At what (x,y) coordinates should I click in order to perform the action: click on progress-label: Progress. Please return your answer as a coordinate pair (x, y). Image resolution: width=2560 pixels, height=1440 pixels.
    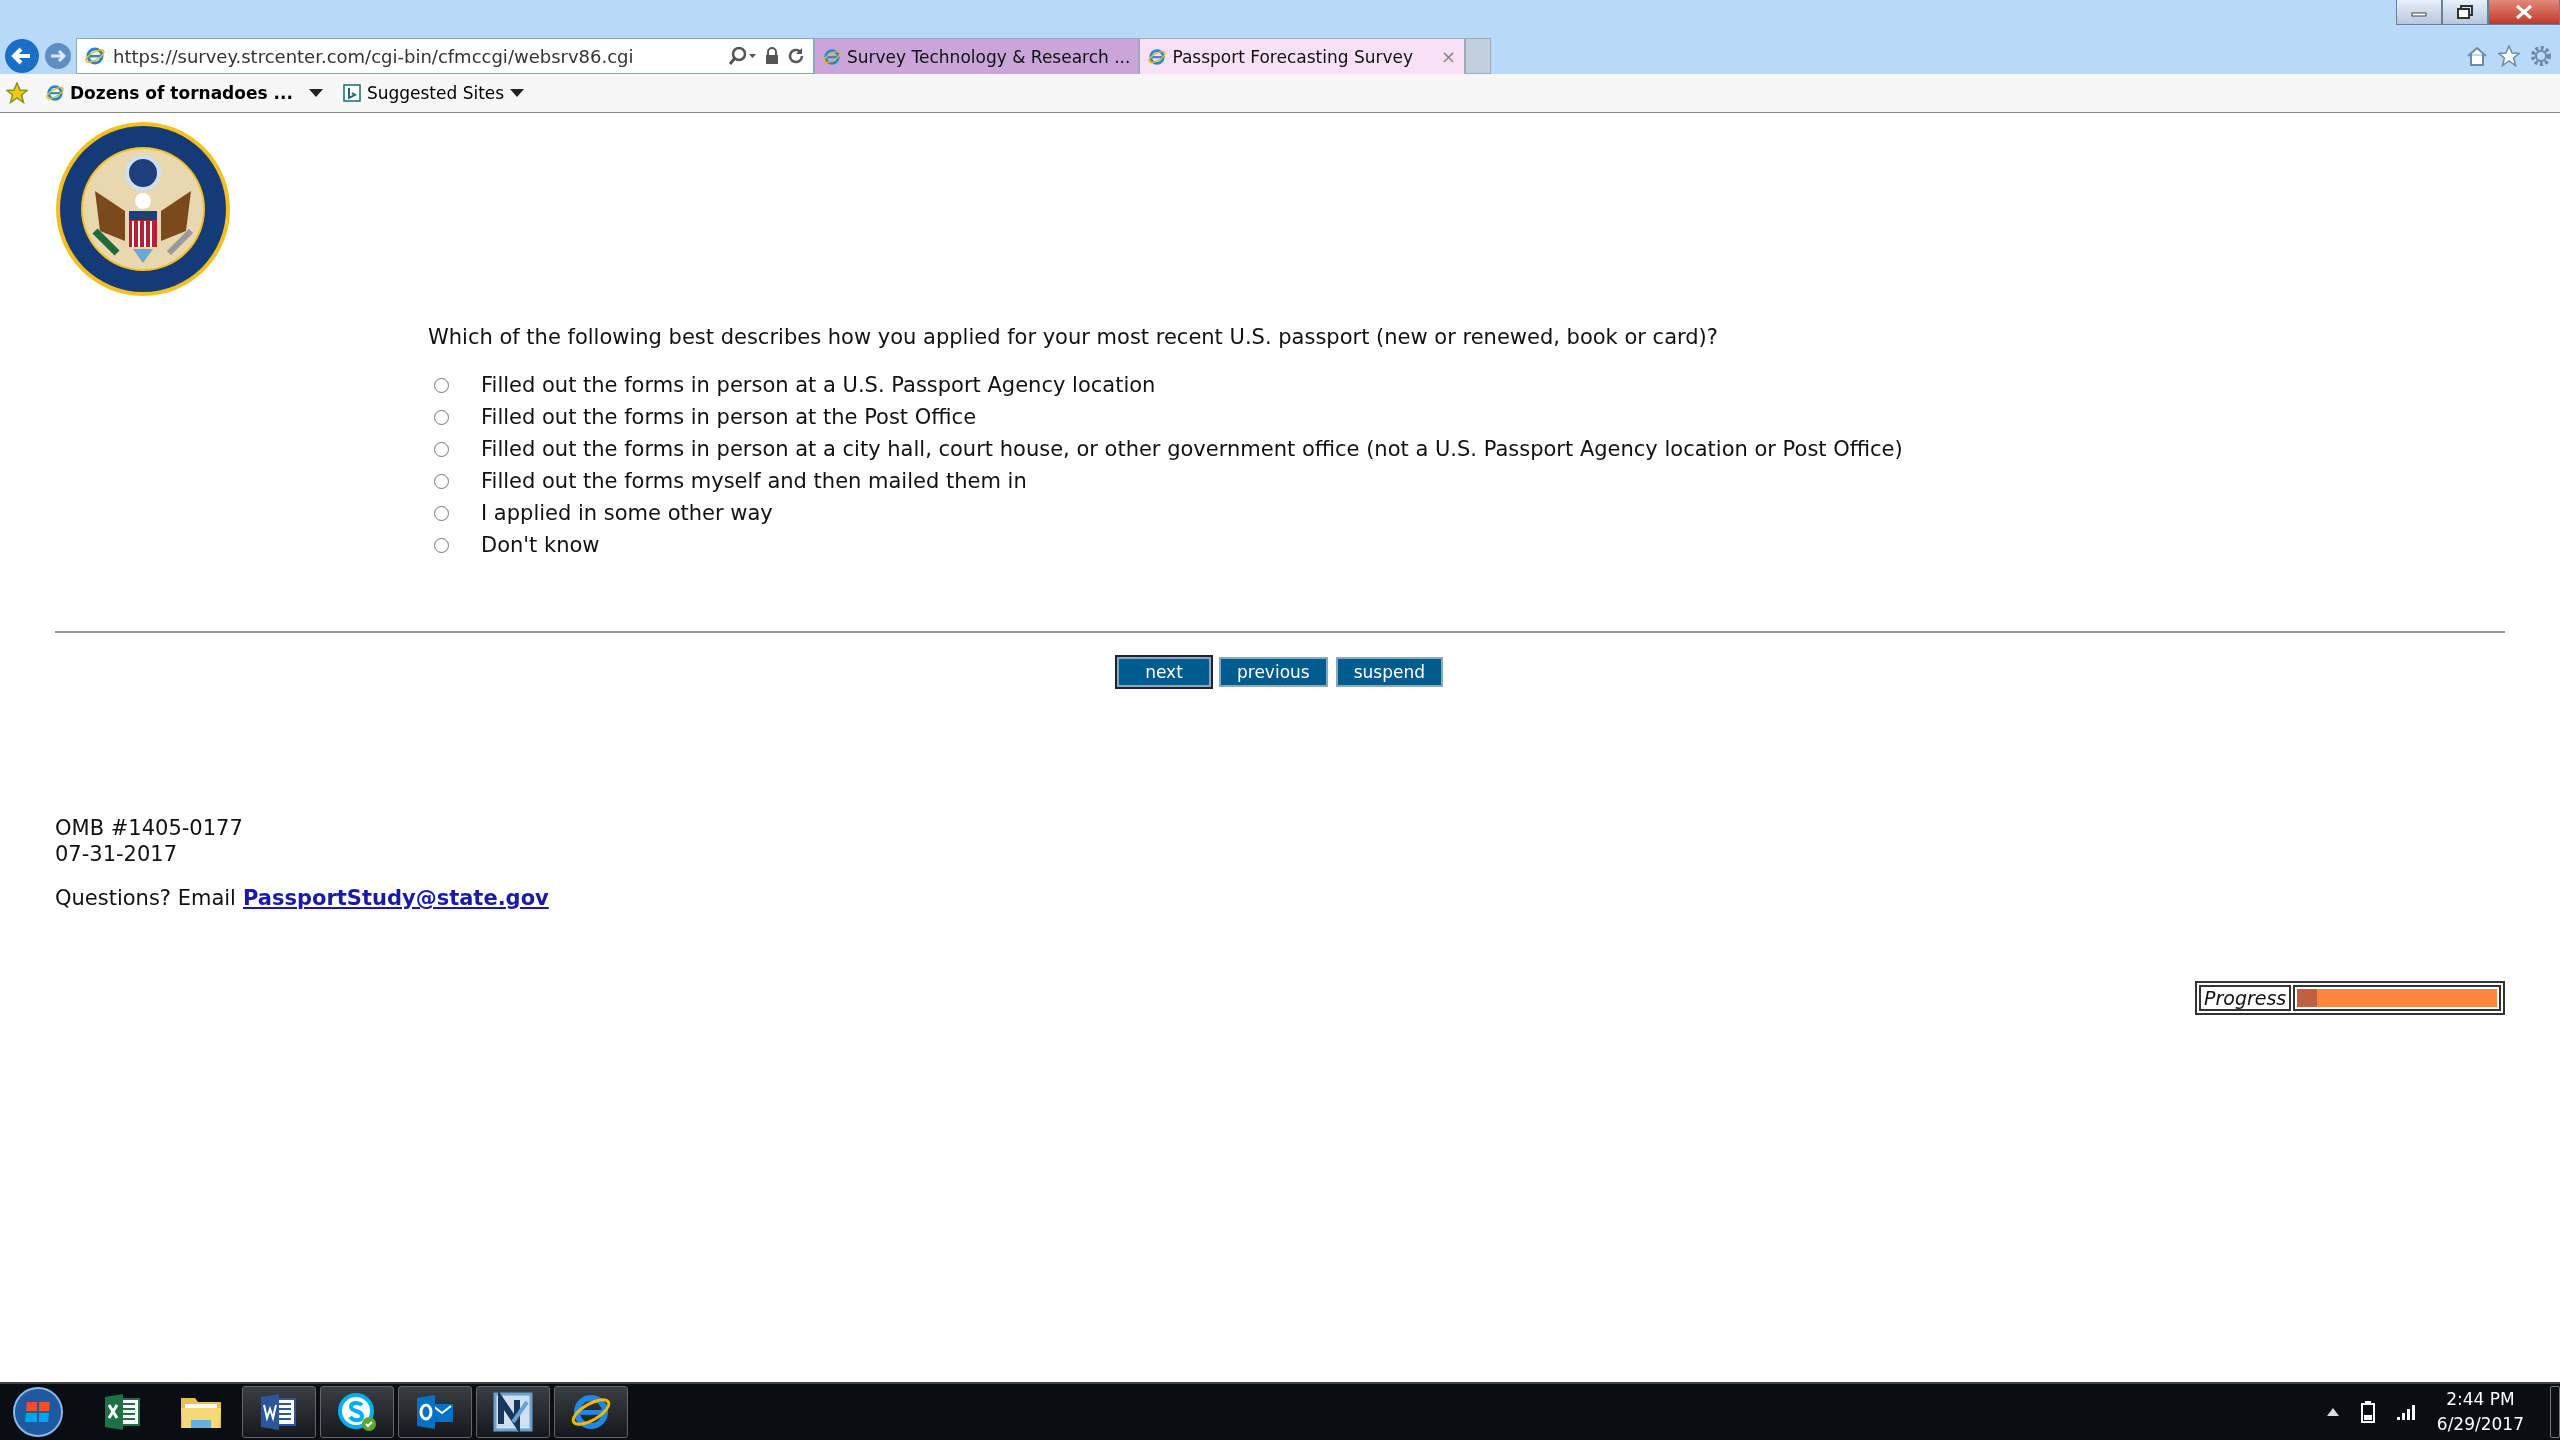
    Looking at the image, I should click on (2245, 998).